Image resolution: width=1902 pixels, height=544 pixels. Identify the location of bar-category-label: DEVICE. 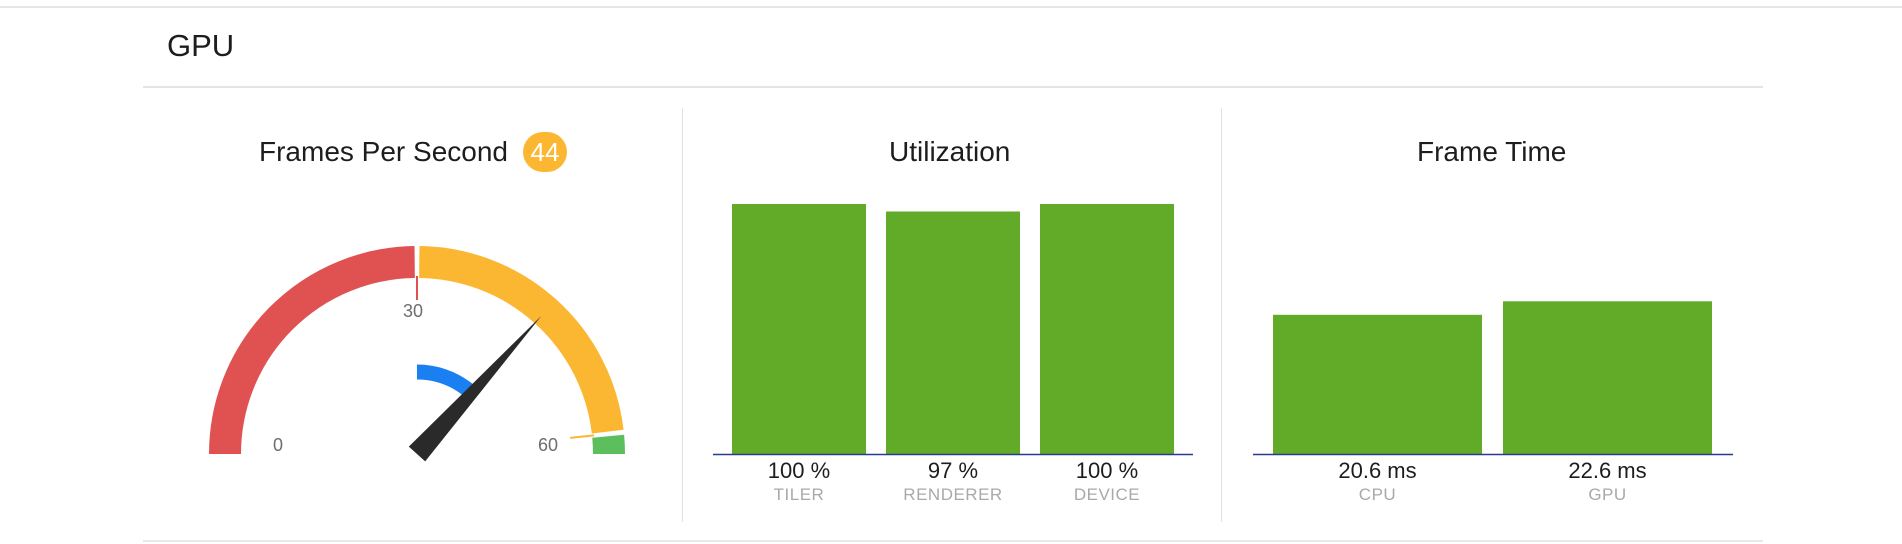
(1107, 494).